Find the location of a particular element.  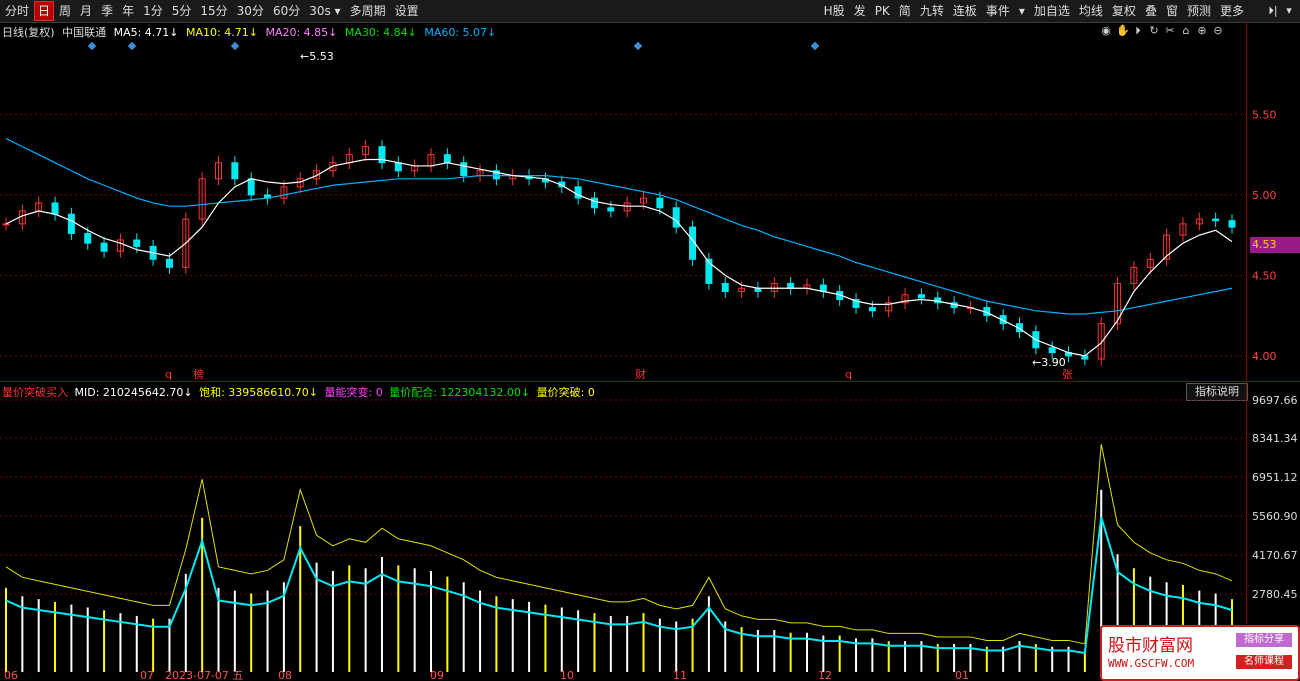

chevron-down-icon: ▾ is located at coordinates (1289, 11).